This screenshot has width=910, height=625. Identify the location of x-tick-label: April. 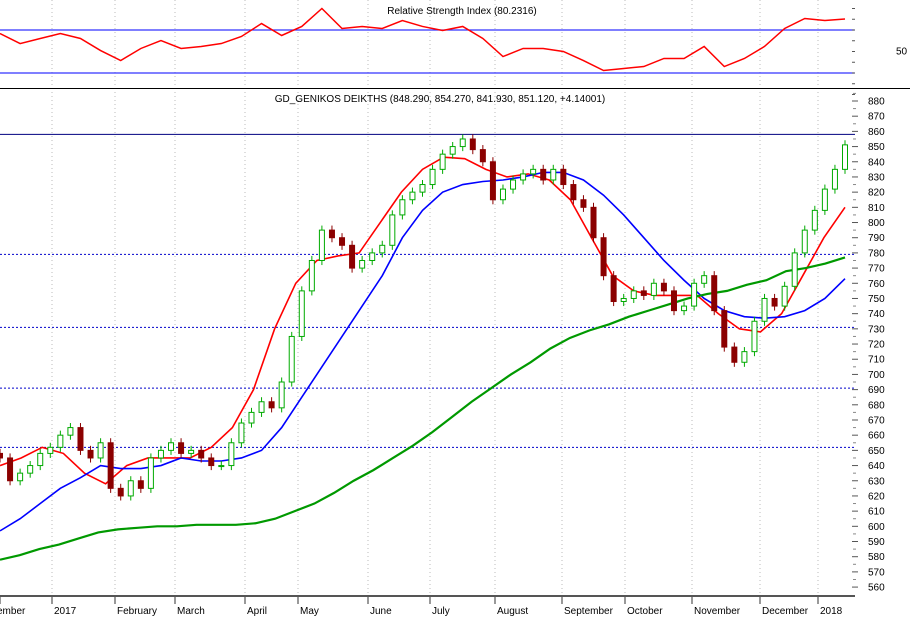
(257, 611).